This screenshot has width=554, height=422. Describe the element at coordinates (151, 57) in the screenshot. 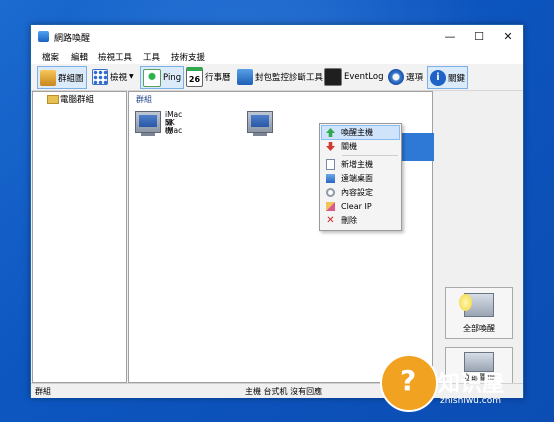

I see `menu-tools: 工具` at that location.